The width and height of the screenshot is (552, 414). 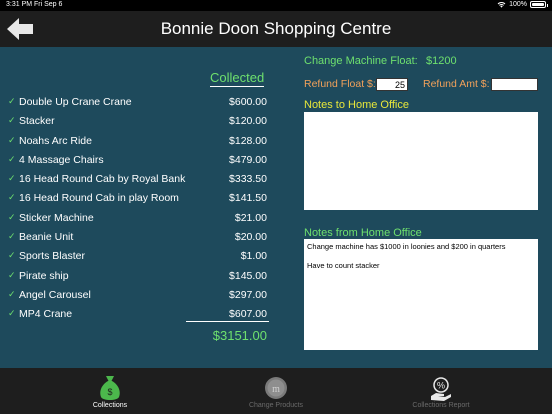 I want to click on collection-amount: $297.00, so click(x=248, y=294).